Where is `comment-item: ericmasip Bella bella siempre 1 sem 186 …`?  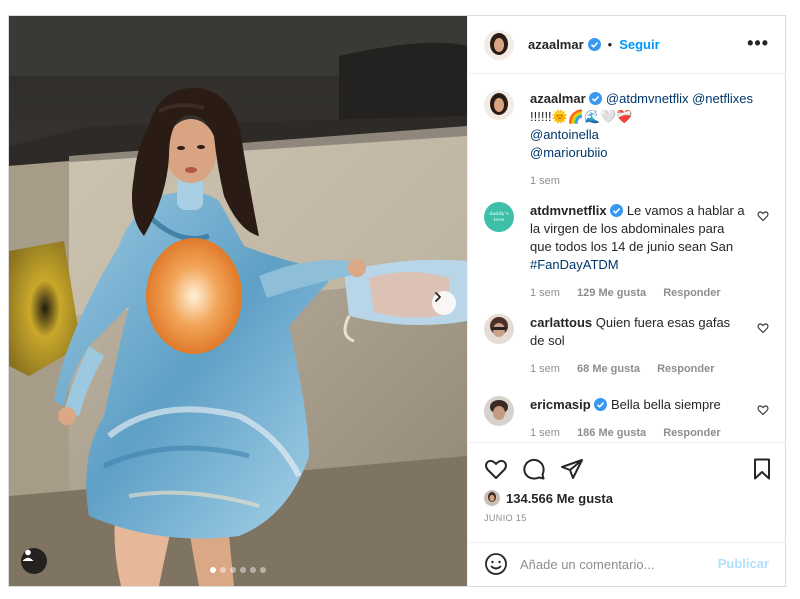 comment-item: ericmasip Bella bella siempre 1 sem 186 … is located at coordinates (626, 419).